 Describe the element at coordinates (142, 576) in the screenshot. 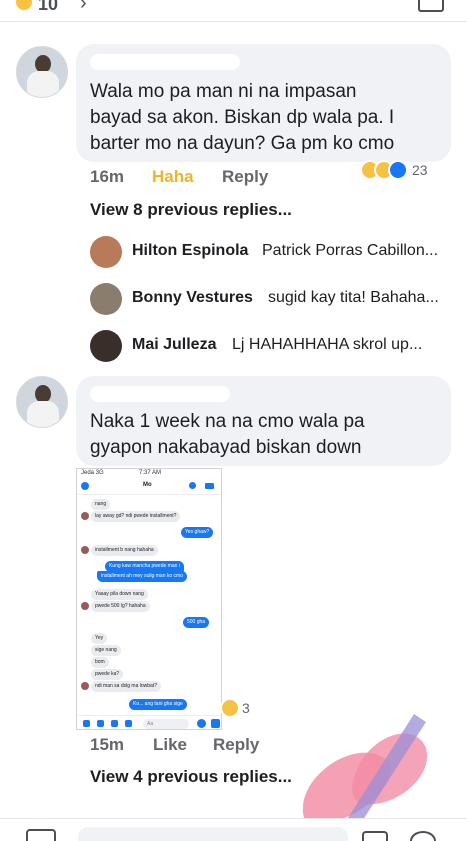

I see `chat-message: installment ah mey sulig man ko cmo` at that location.